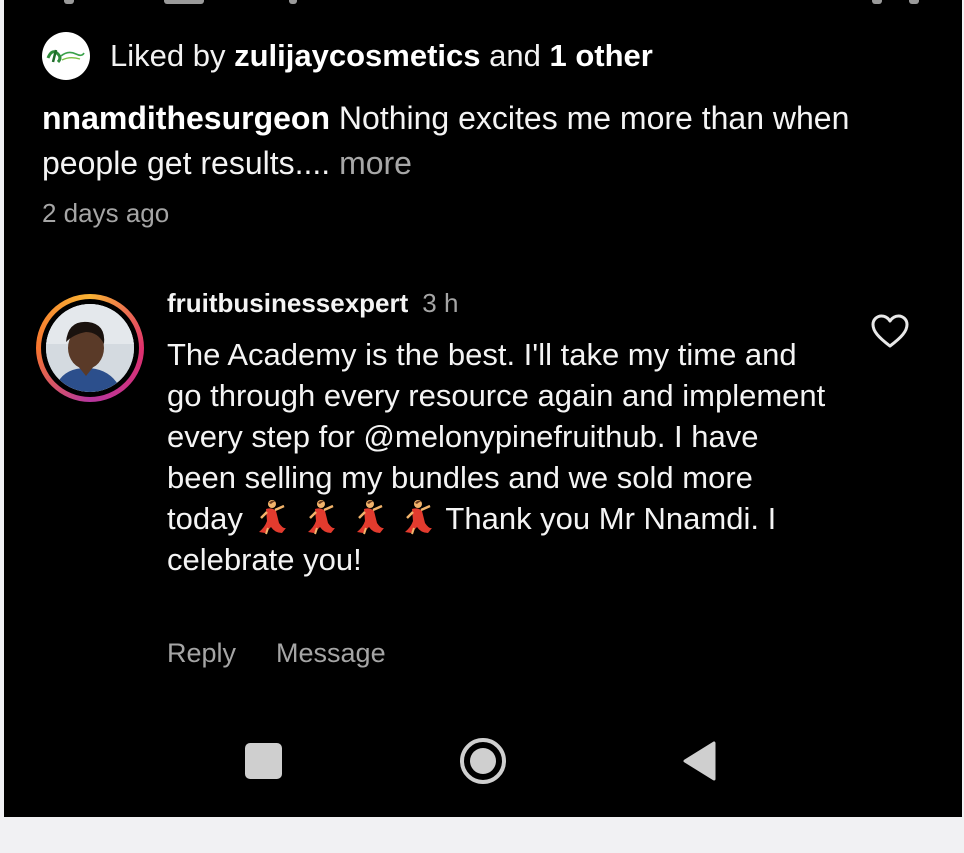  What do you see at coordinates (201, 653) in the screenshot?
I see `reply-button: Reply` at bounding box center [201, 653].